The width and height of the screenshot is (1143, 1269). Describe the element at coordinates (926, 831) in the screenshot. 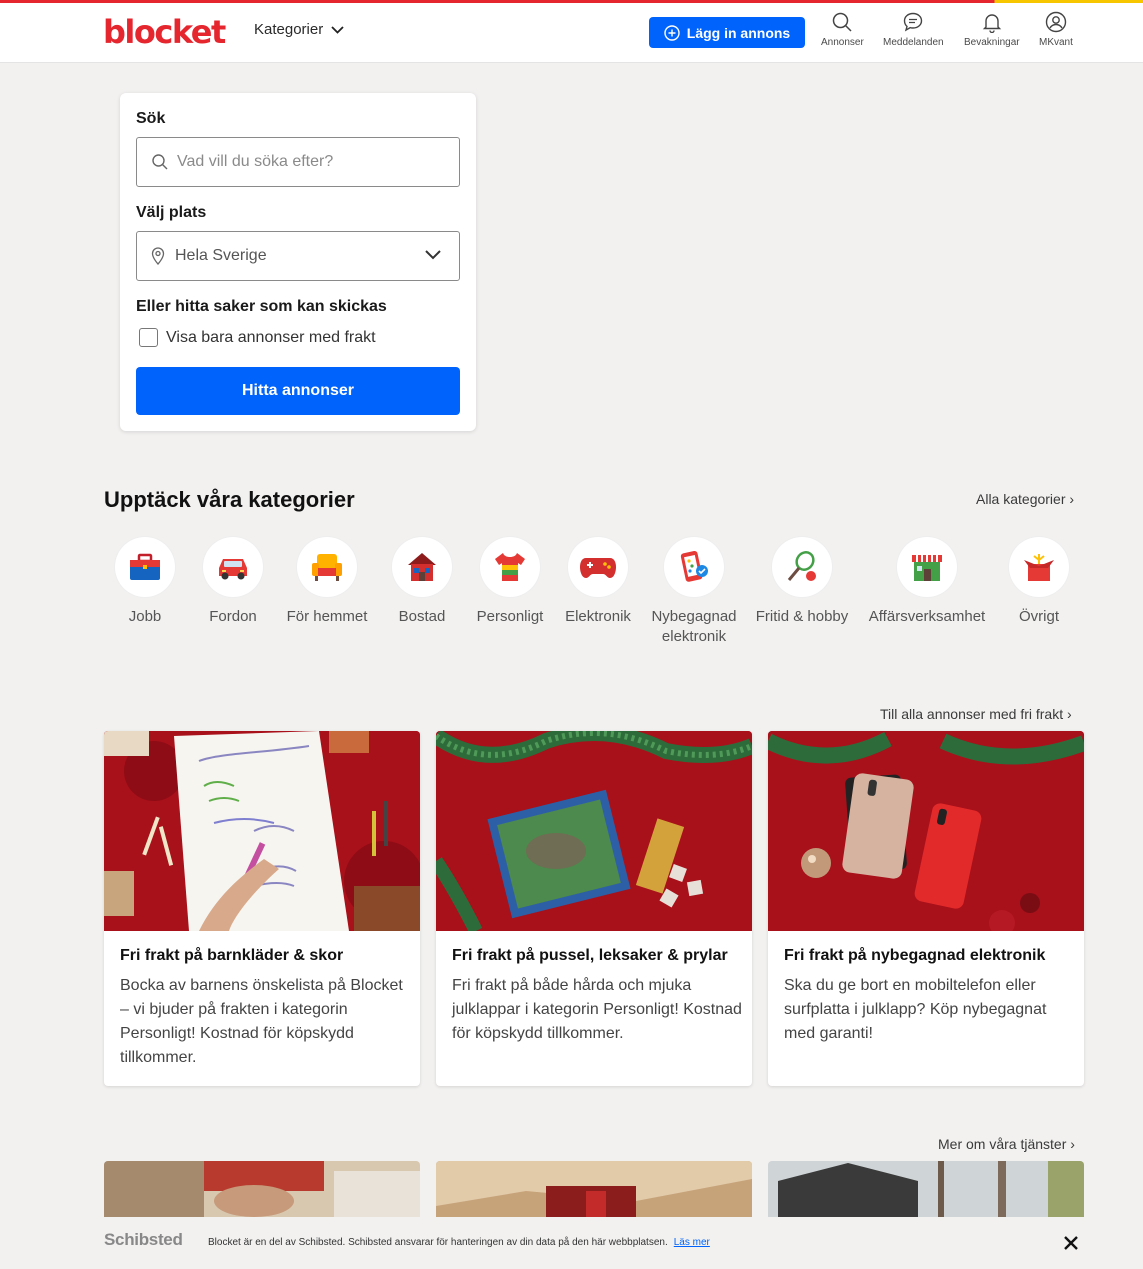

I see `promo-image-phones` at that location.